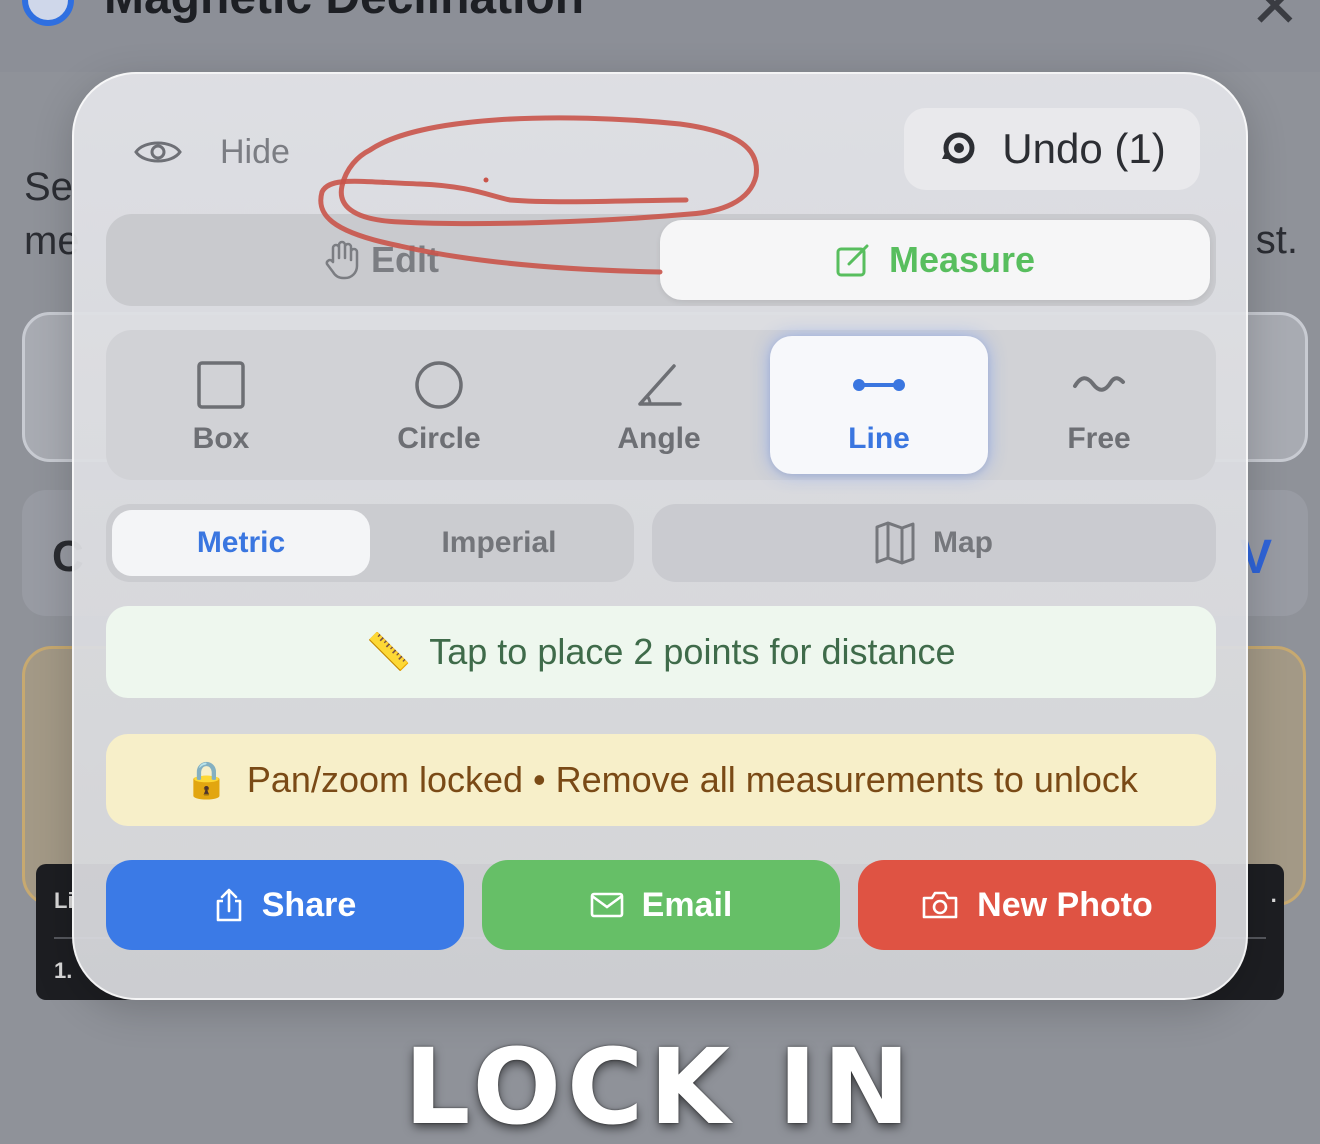  Describe the element at coordinates (439, 385) in the screenshot. I see `circle-icon` at that location.